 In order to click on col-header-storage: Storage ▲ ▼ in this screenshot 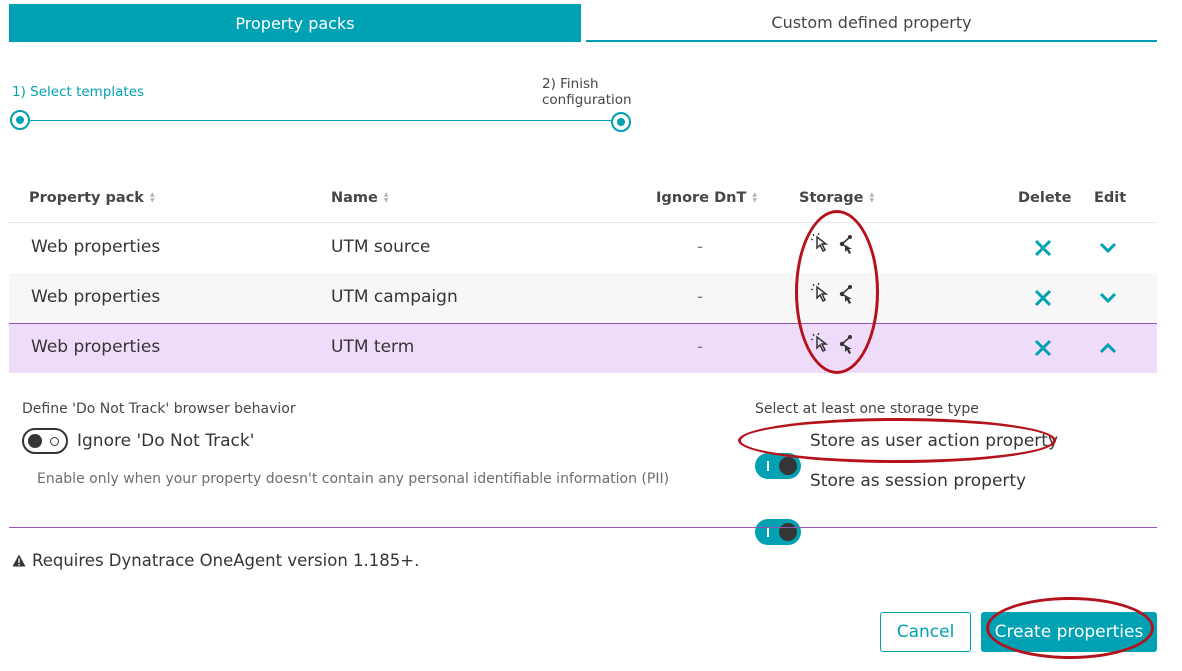, I will do `click(836, 198)`.